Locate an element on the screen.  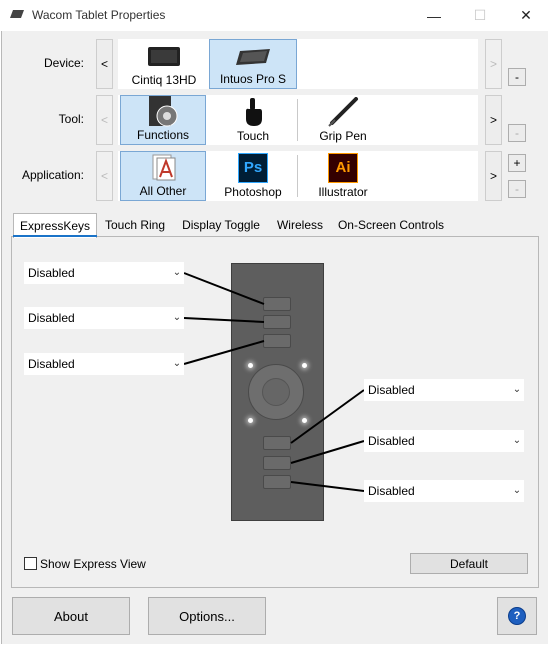
tool-item-grip-pen: Grip Pen is located at coordinates (343, 120).